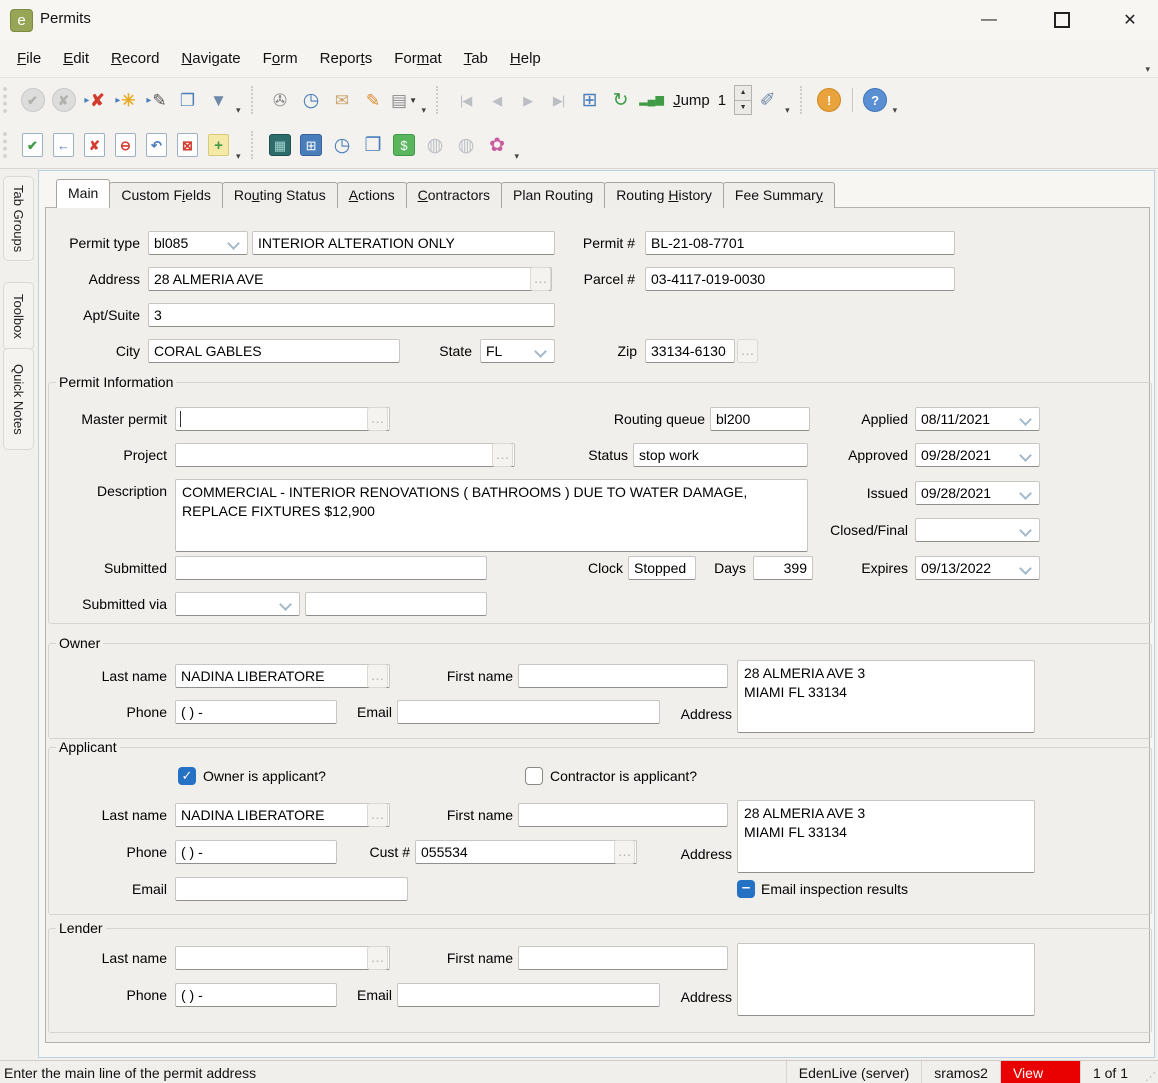  Describe the element at coordinates (282, 958) in the screenshot. I see `lender-last-name-field` at that location.